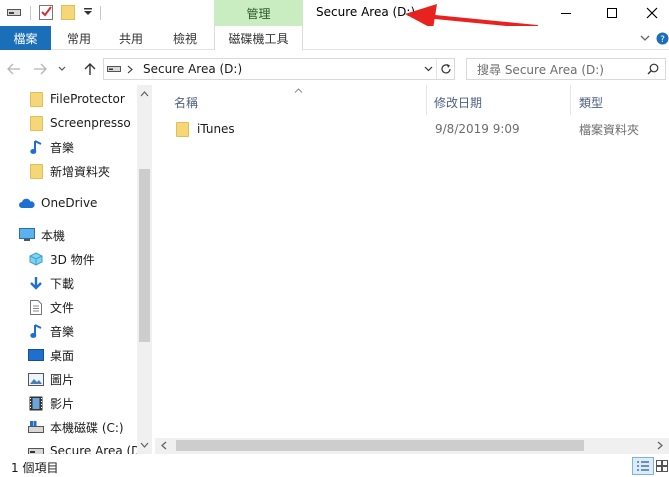  I want to click on details-view-button, so click(643, 466).